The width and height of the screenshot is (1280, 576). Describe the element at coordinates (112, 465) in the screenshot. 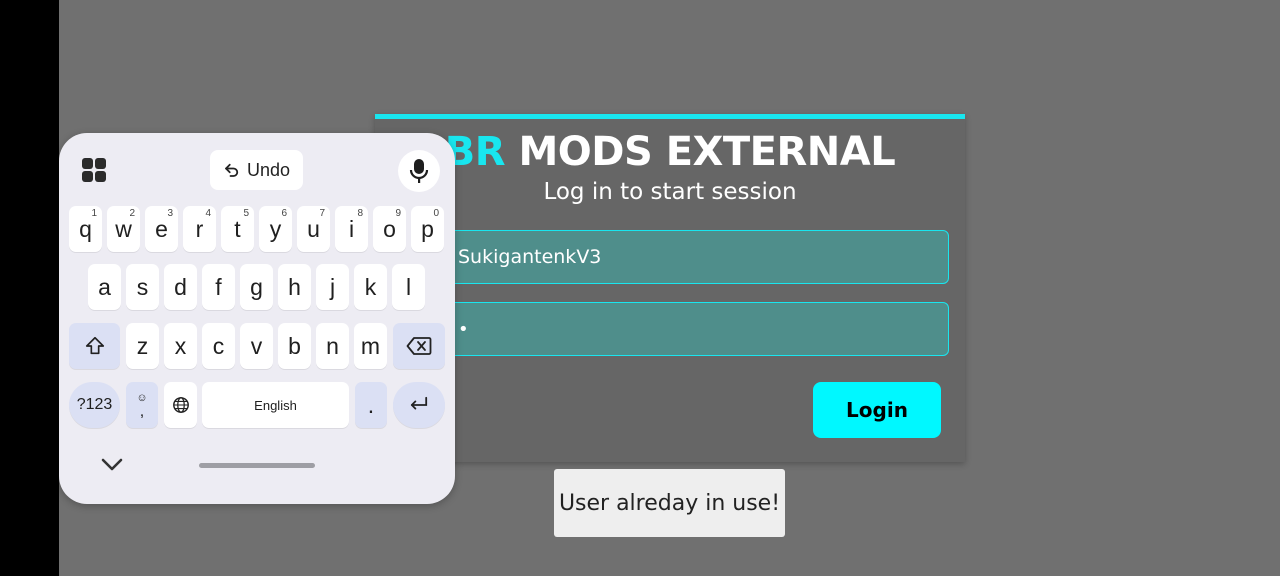

I see `chevron-down-icon` at that location.